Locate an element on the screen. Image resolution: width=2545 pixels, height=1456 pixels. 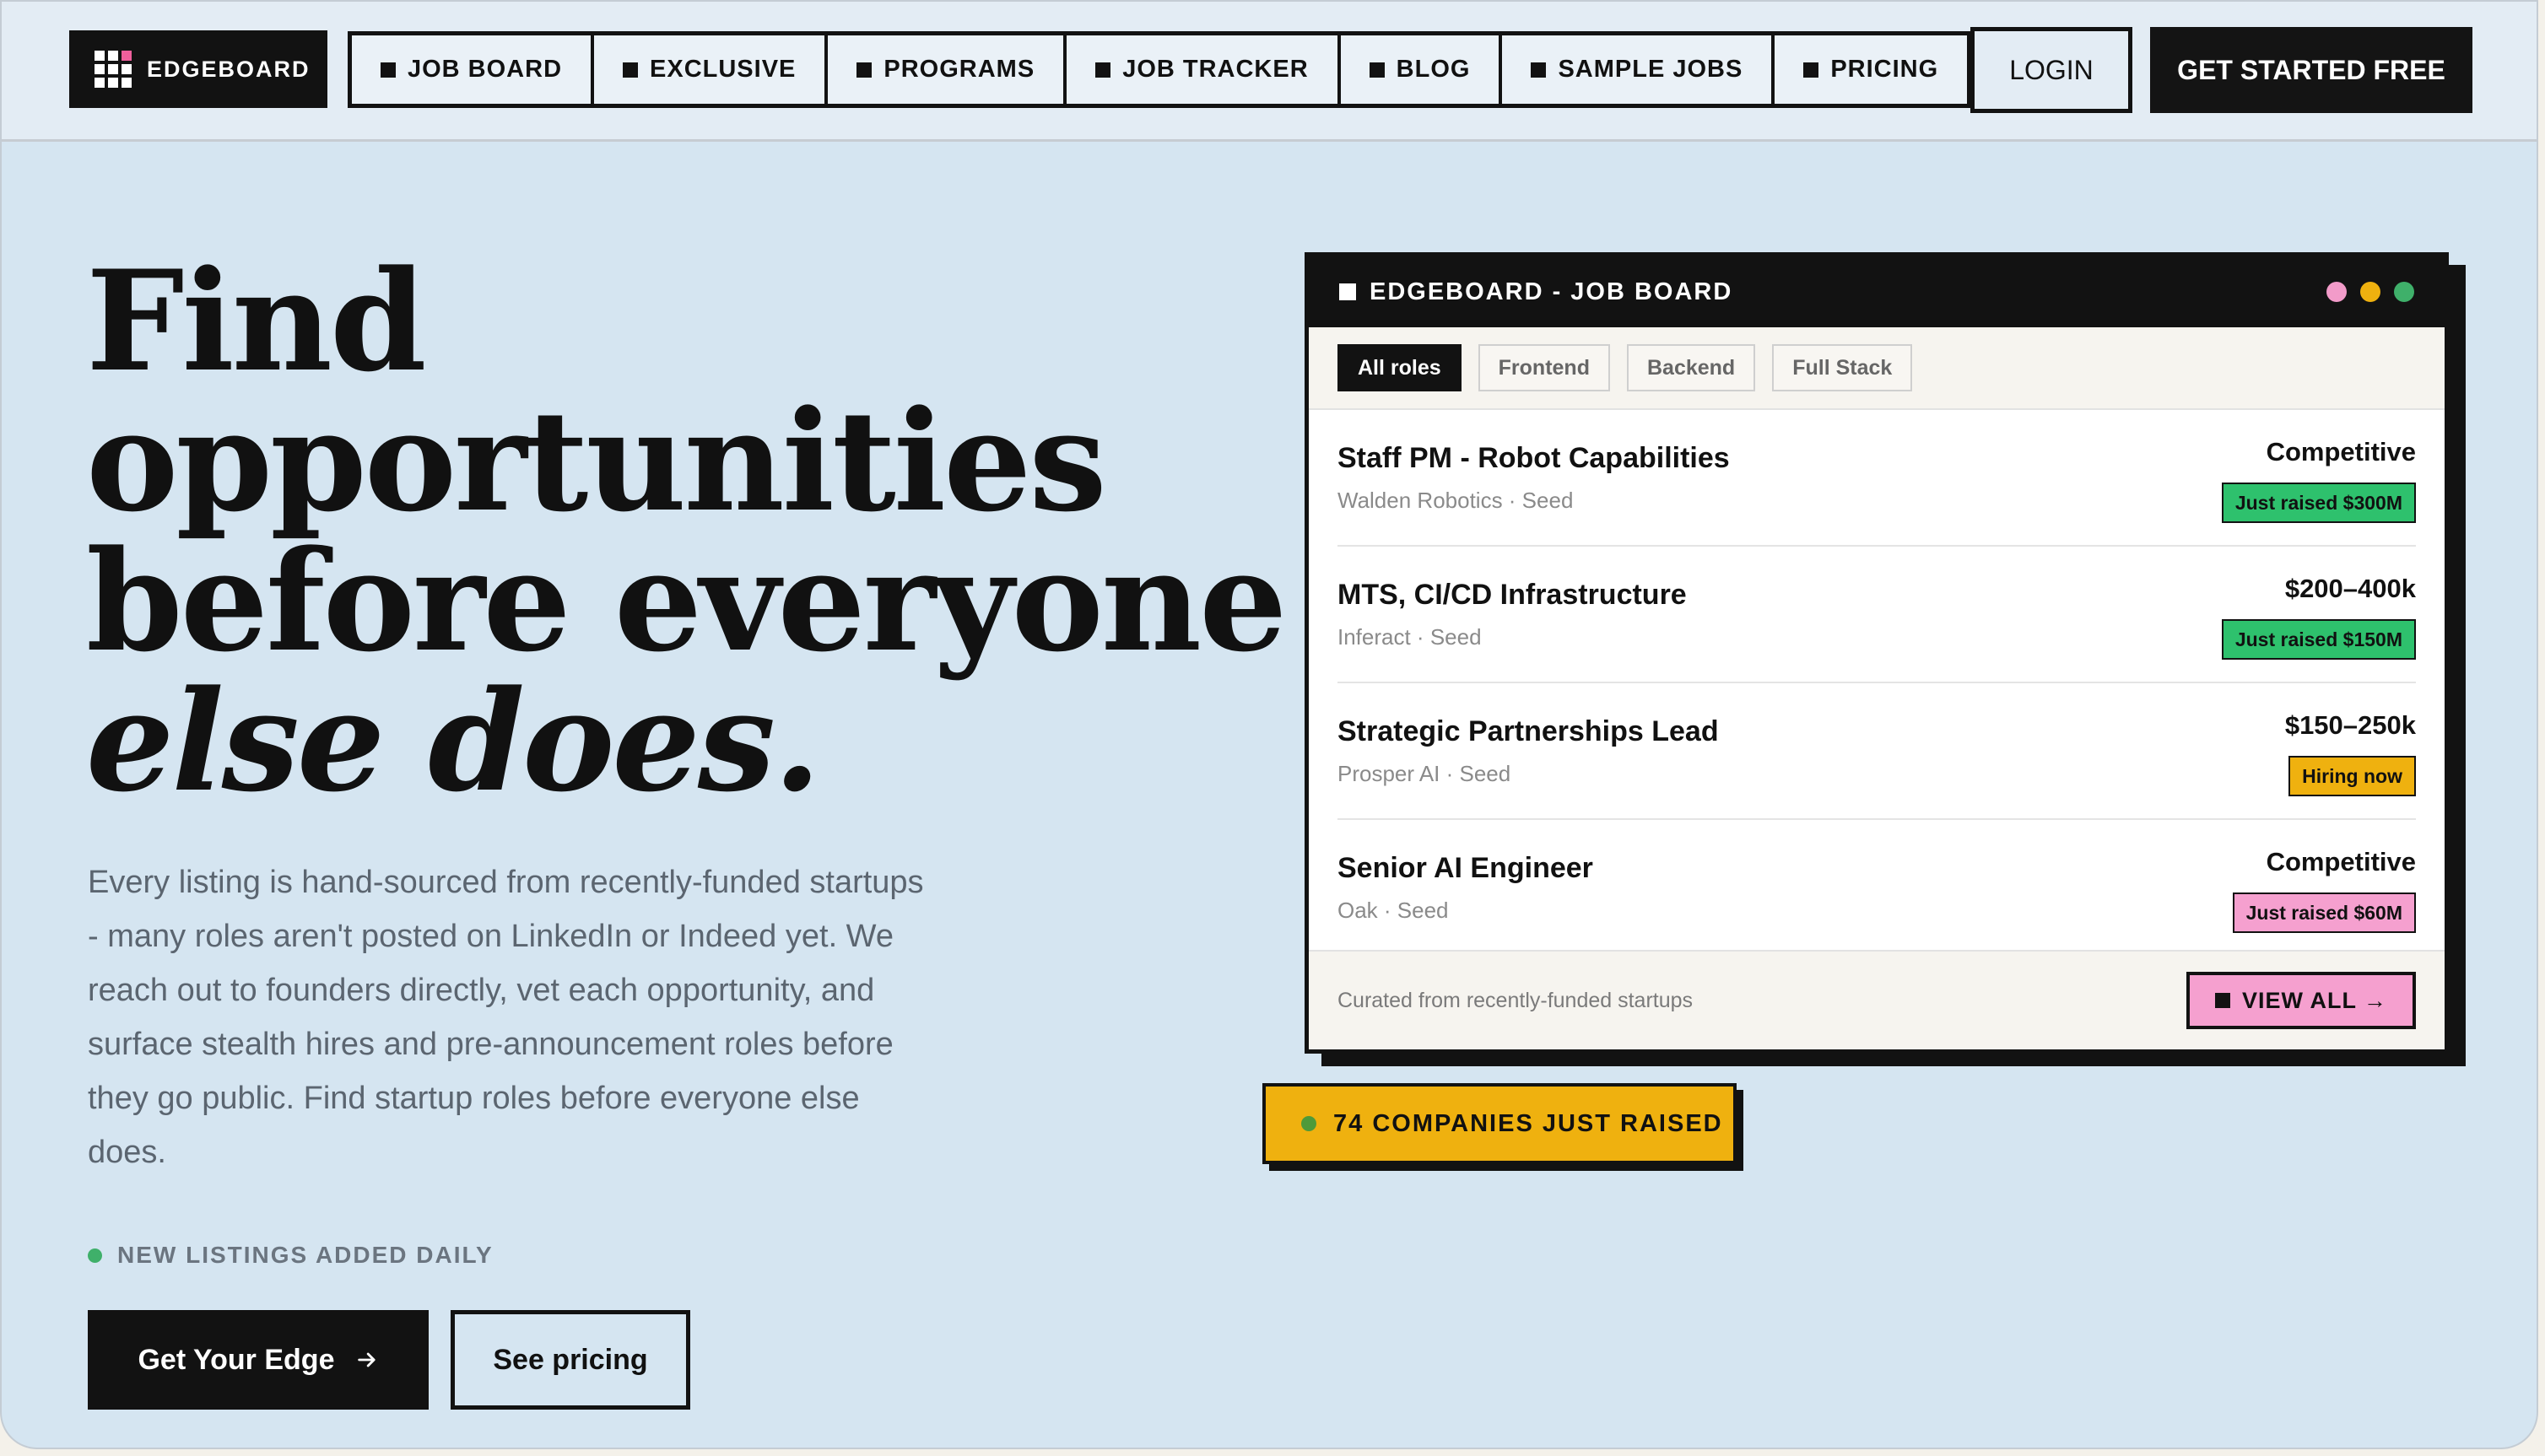
nav-item-sample-jobs: SAMPLE JOBS is located at coordinates (1638, 69).